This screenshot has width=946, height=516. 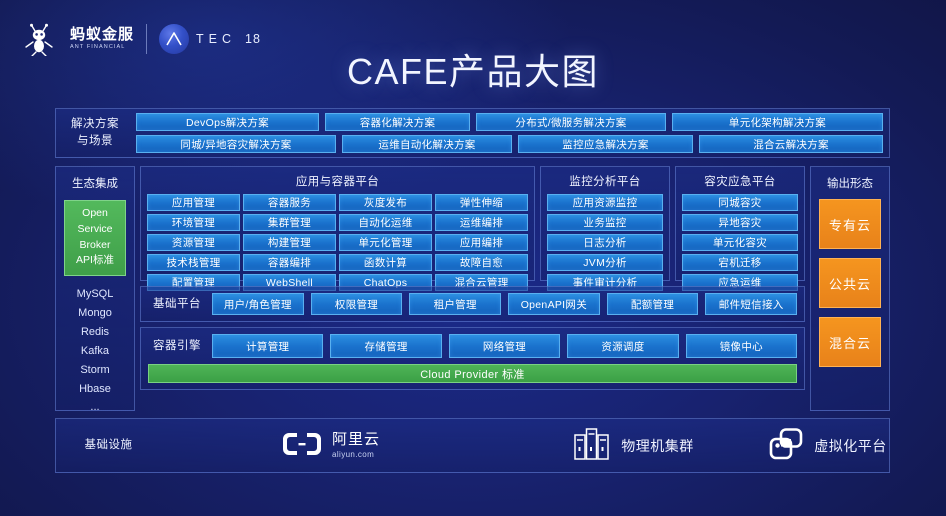 What do you see at coordinates (740, 222) in the screenshot?
I see `dr-item-remote: 异地容灾` at bounding box center [740, 222].